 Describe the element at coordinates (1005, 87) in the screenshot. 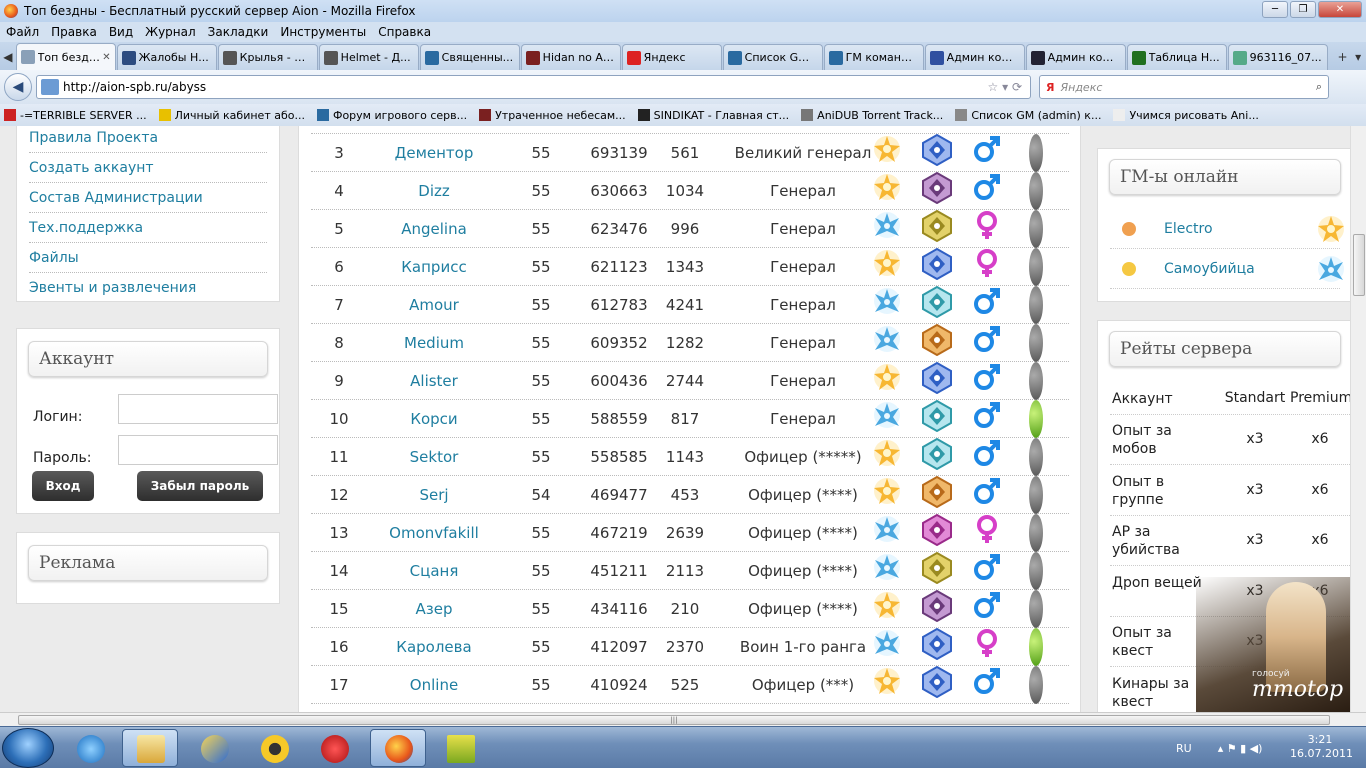

I see `bookmark-star-icon: ☆ ▾ ⟳` at that location.